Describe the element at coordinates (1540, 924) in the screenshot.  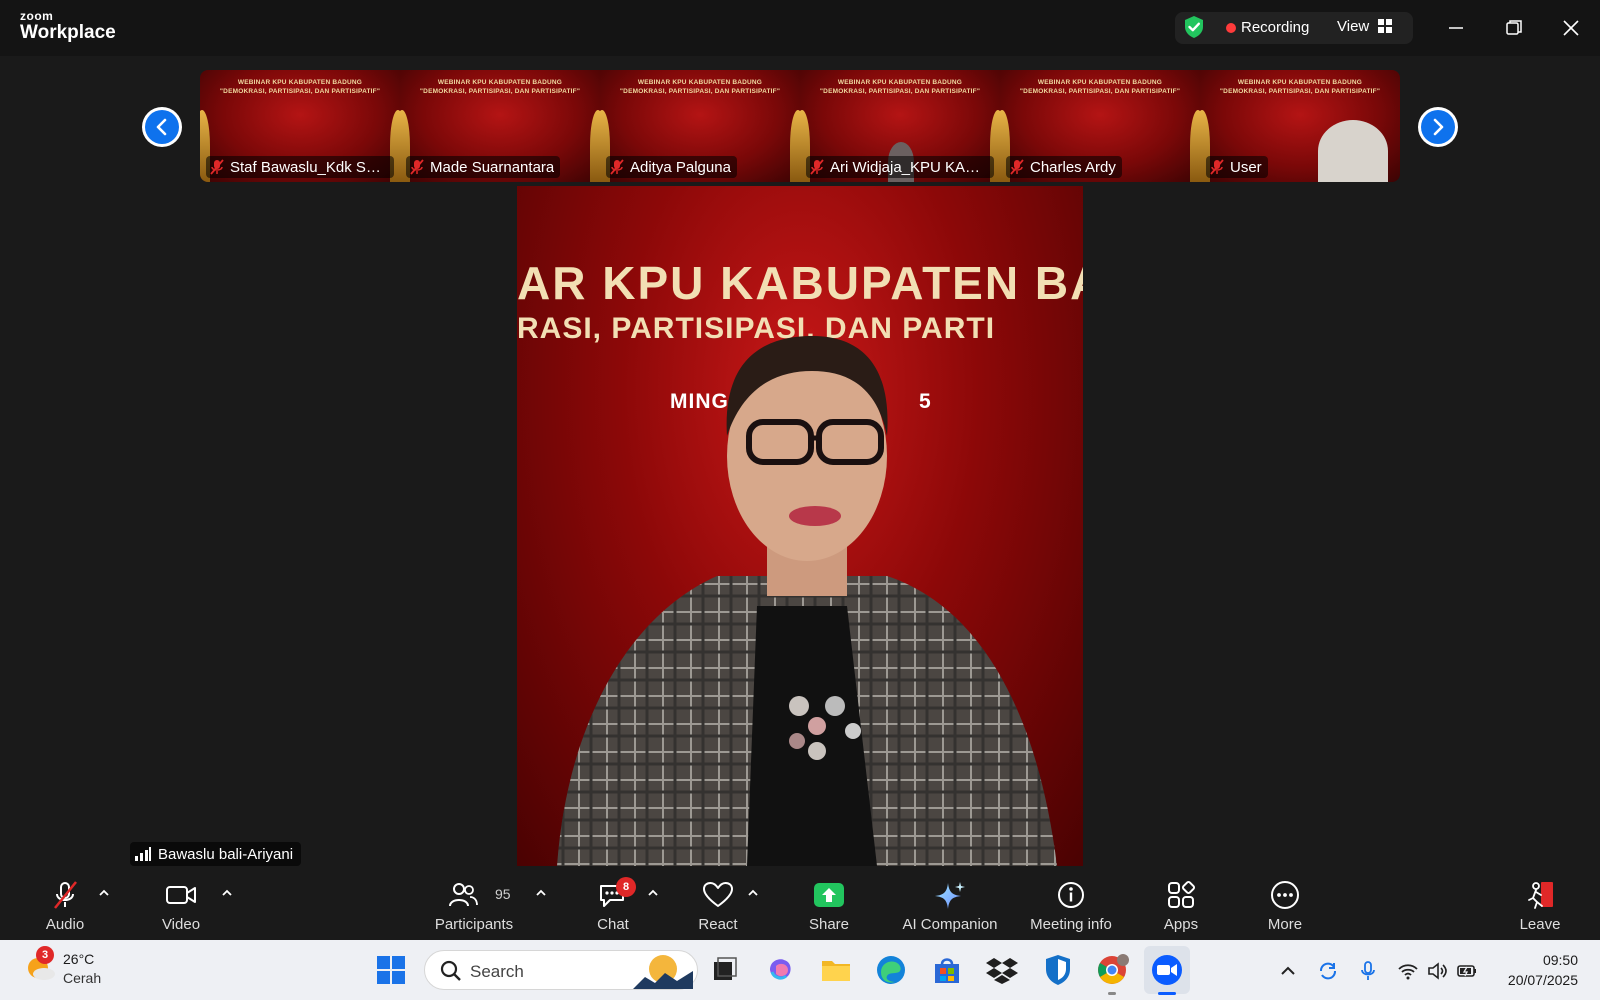
I see `leave-label: Leave` at that location.